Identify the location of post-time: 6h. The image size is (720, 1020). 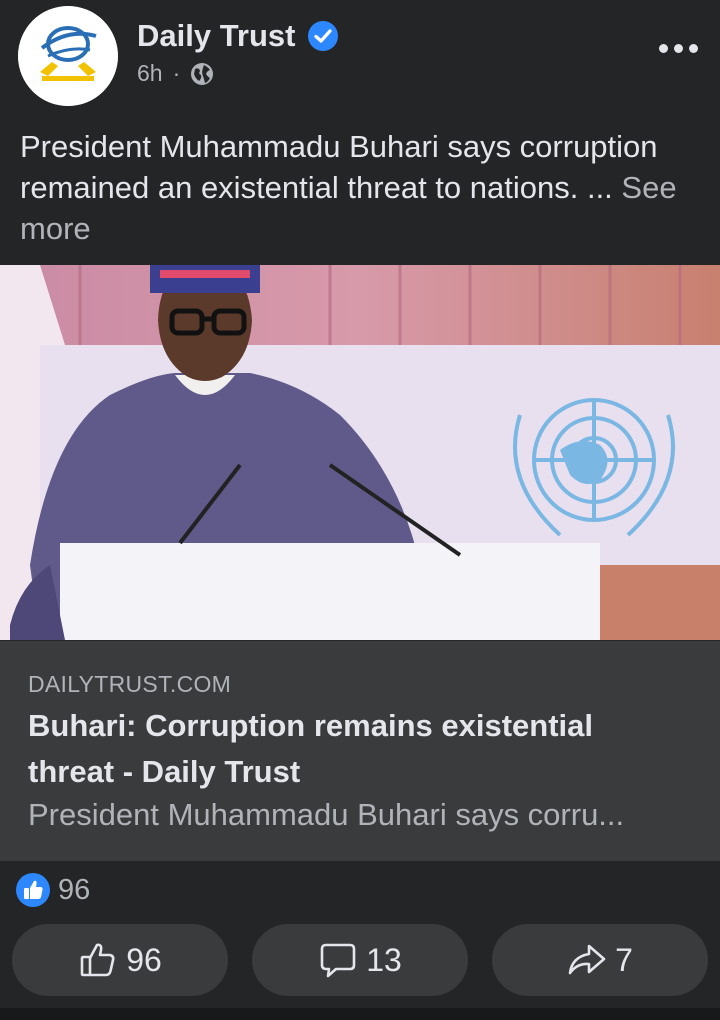
(150, 73).